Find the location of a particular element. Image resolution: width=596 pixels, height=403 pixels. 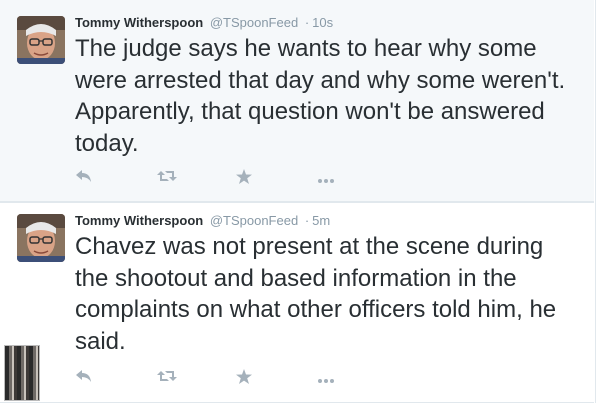

thumbnail-image is located at coordinates (22, 373).